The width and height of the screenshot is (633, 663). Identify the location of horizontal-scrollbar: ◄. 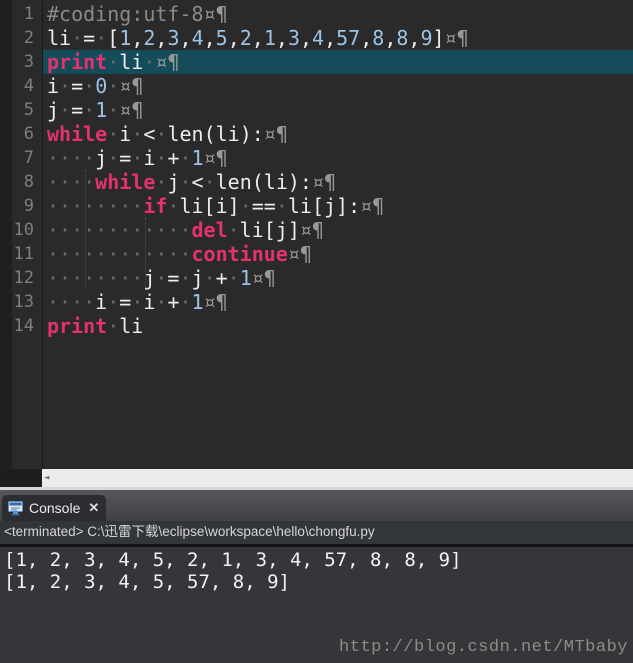
(337, 478).